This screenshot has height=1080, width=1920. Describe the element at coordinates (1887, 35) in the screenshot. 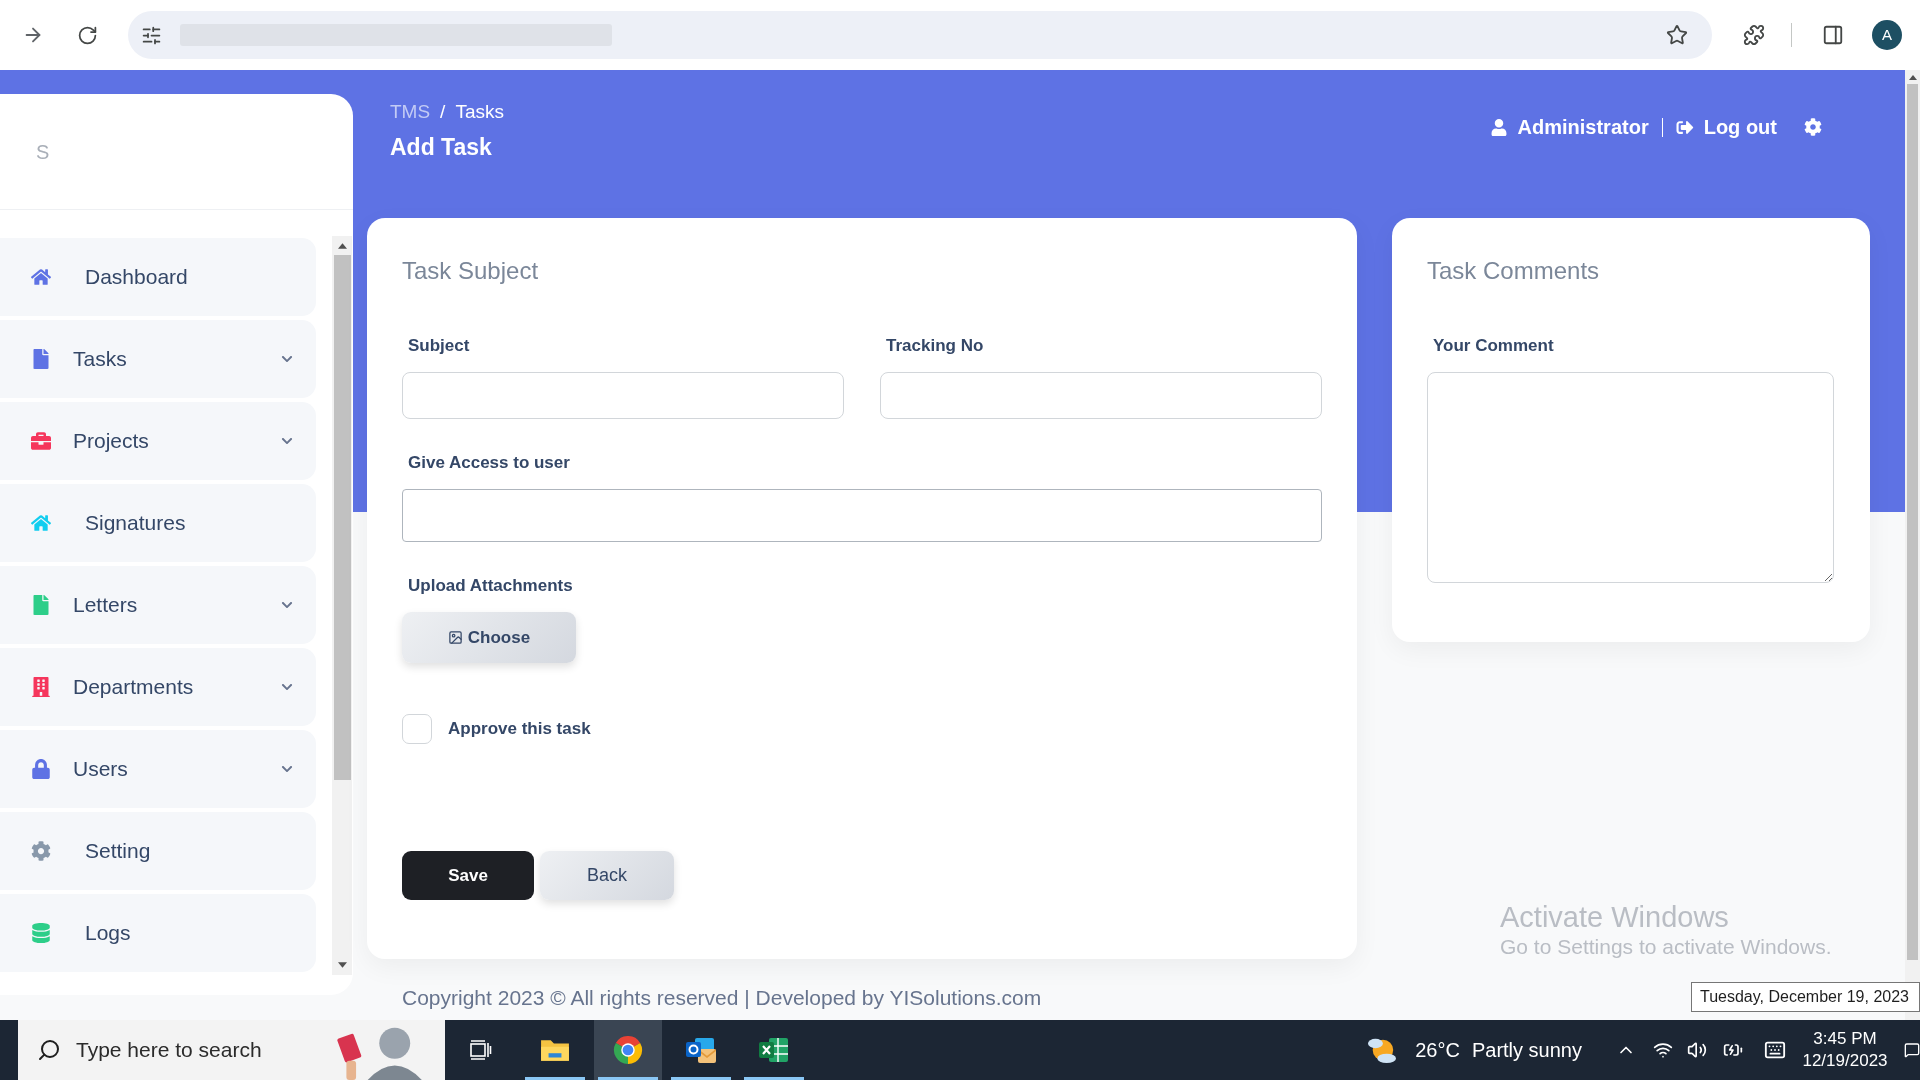

I see `profile-avatar: A` at that location.